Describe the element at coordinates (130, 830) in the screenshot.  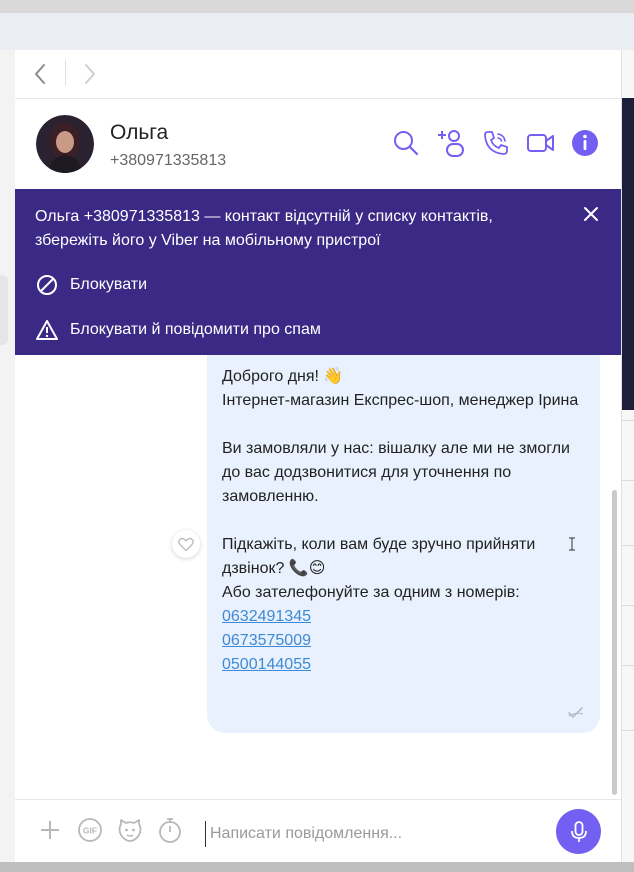
I see `sticker-icon` at that location.